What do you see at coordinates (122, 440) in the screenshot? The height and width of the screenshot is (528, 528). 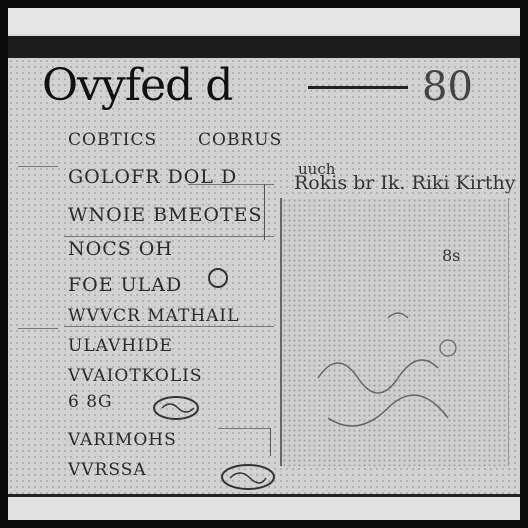 I see `row-9: VARIMOHS` at bounding box center [122, 440].